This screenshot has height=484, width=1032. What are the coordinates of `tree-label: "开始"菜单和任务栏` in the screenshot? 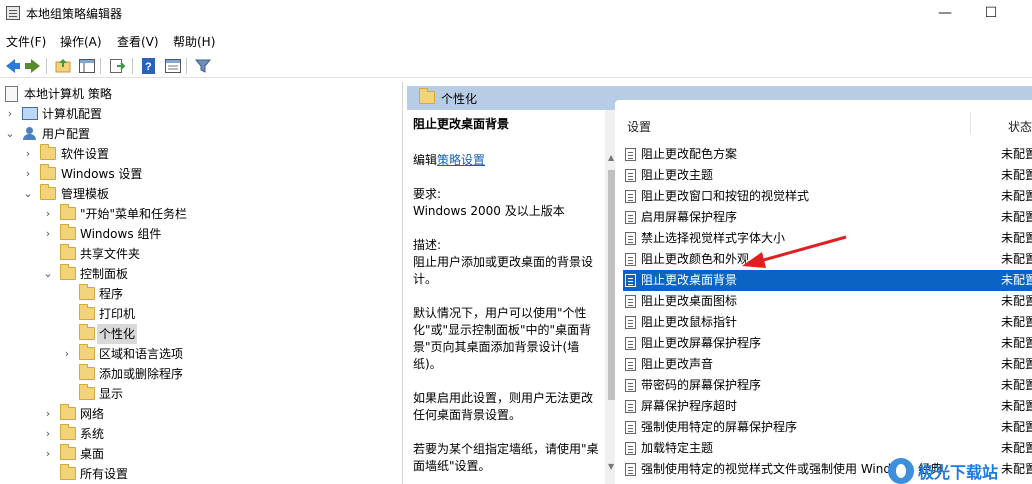 It's located at (134, 214).